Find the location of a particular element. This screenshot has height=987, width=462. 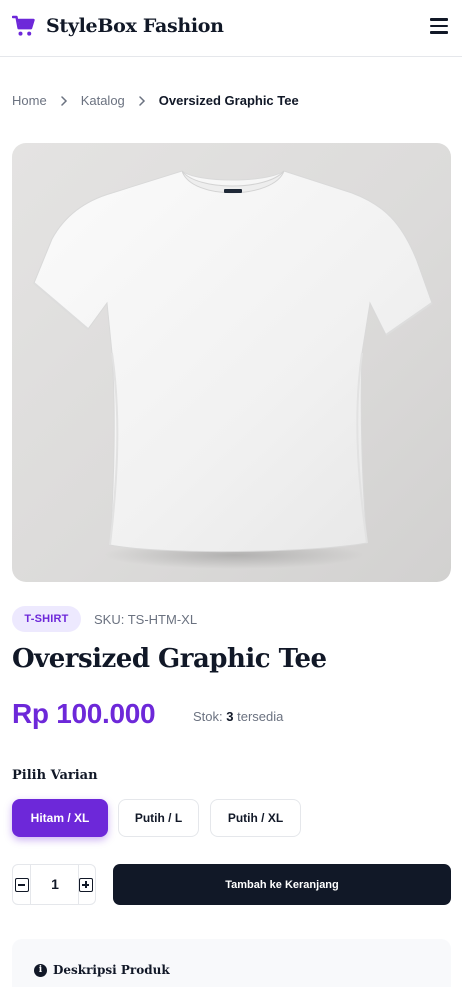

variant-label: Pilih Varian is located at coordinates (55, 775).